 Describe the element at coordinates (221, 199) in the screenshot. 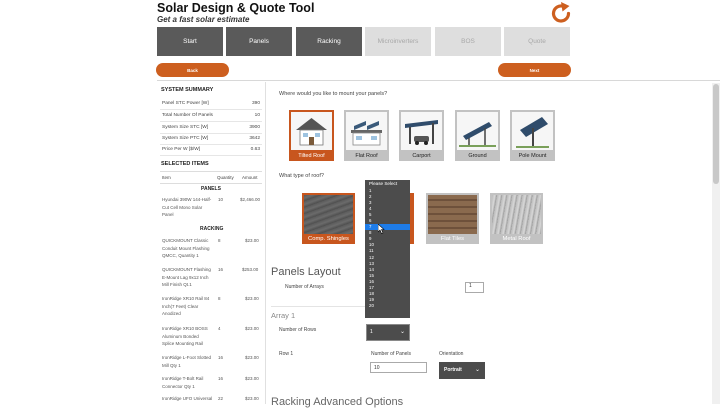

I see `item-quantity: 10` at that location.